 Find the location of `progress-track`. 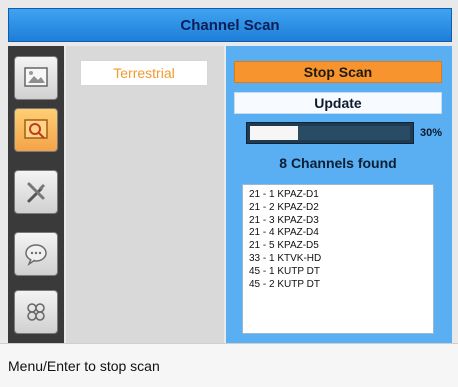

progress-track is located at coordinates (330, 133).